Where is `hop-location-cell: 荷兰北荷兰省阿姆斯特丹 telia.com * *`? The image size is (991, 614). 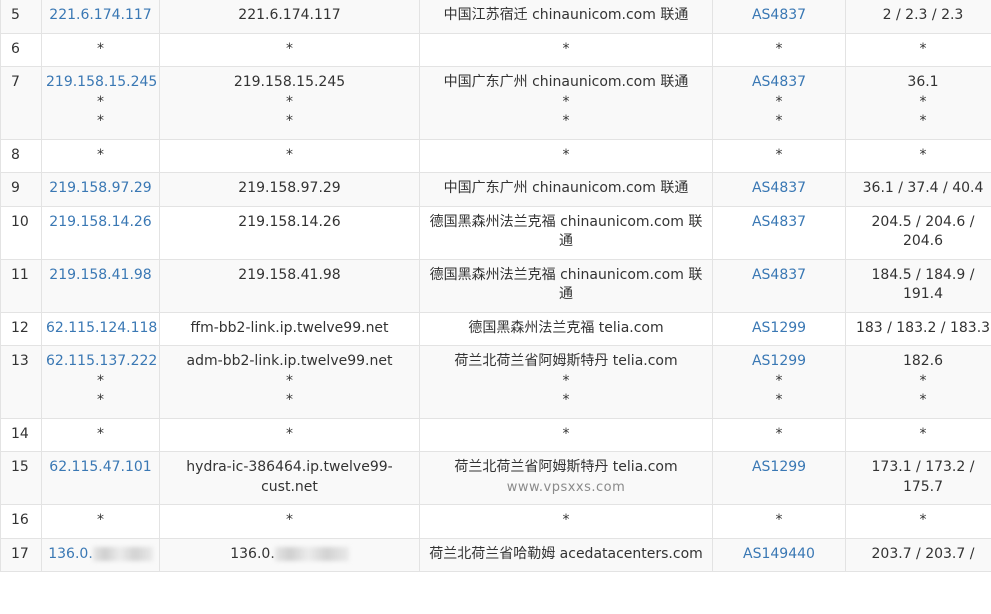 hop-location-cell: 荷兰北荷兰省阿姆斯特丹 telia.com * * is located at coordinates (566, 382).